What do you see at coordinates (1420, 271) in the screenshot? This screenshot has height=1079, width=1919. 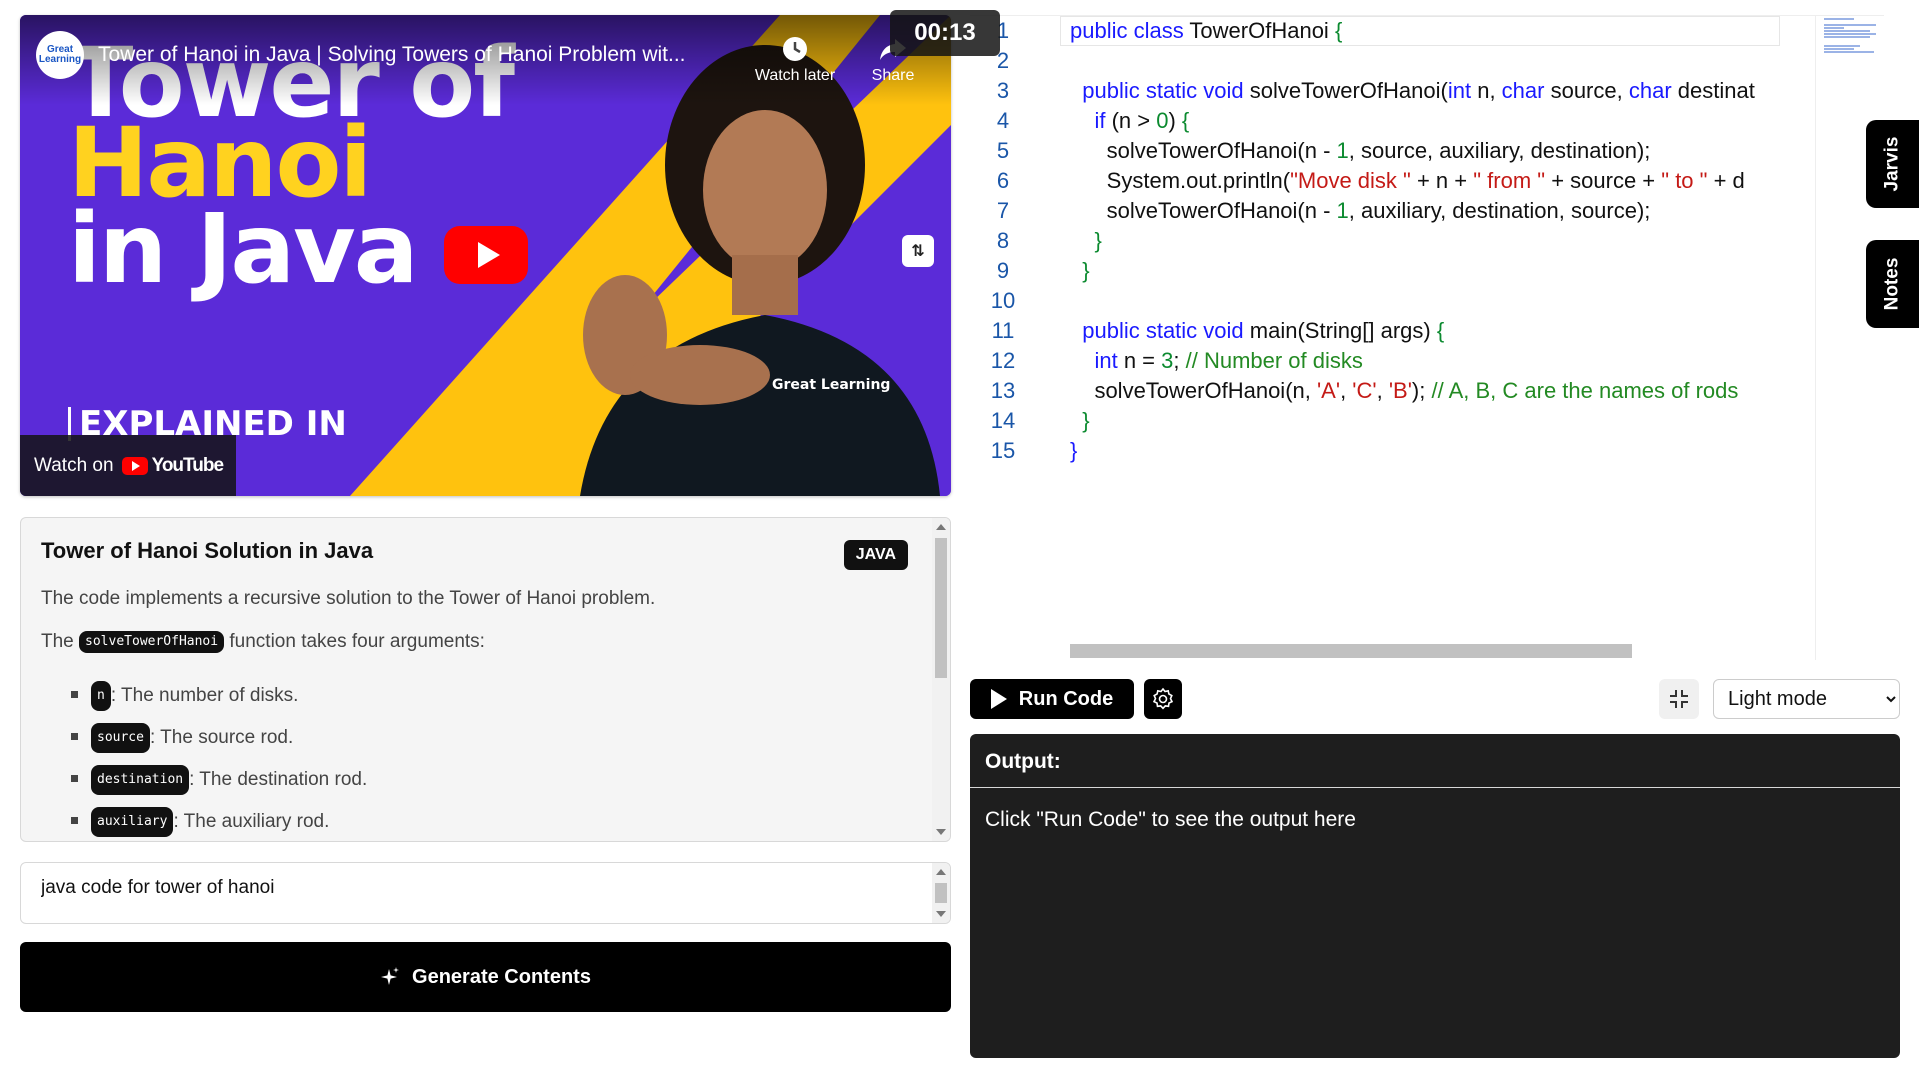 I see `code-line: 9 }` at bounding box center [1420, 271].